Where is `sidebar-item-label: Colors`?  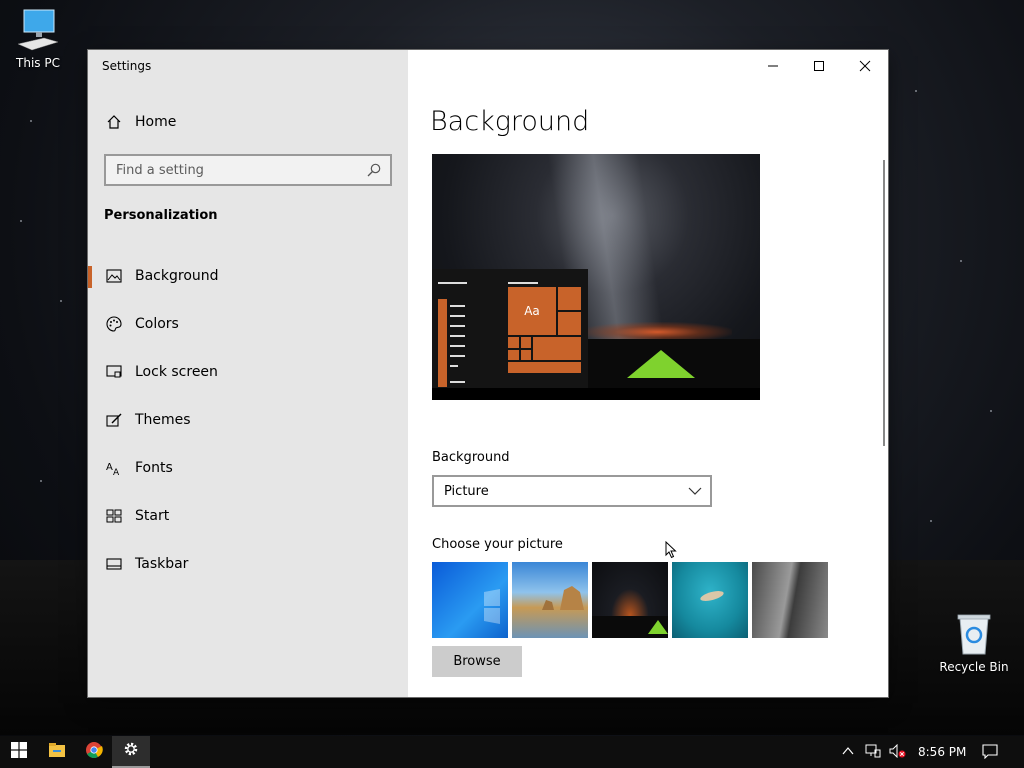
sidebar-item-label: Colors is located at coordinates (157, 324).